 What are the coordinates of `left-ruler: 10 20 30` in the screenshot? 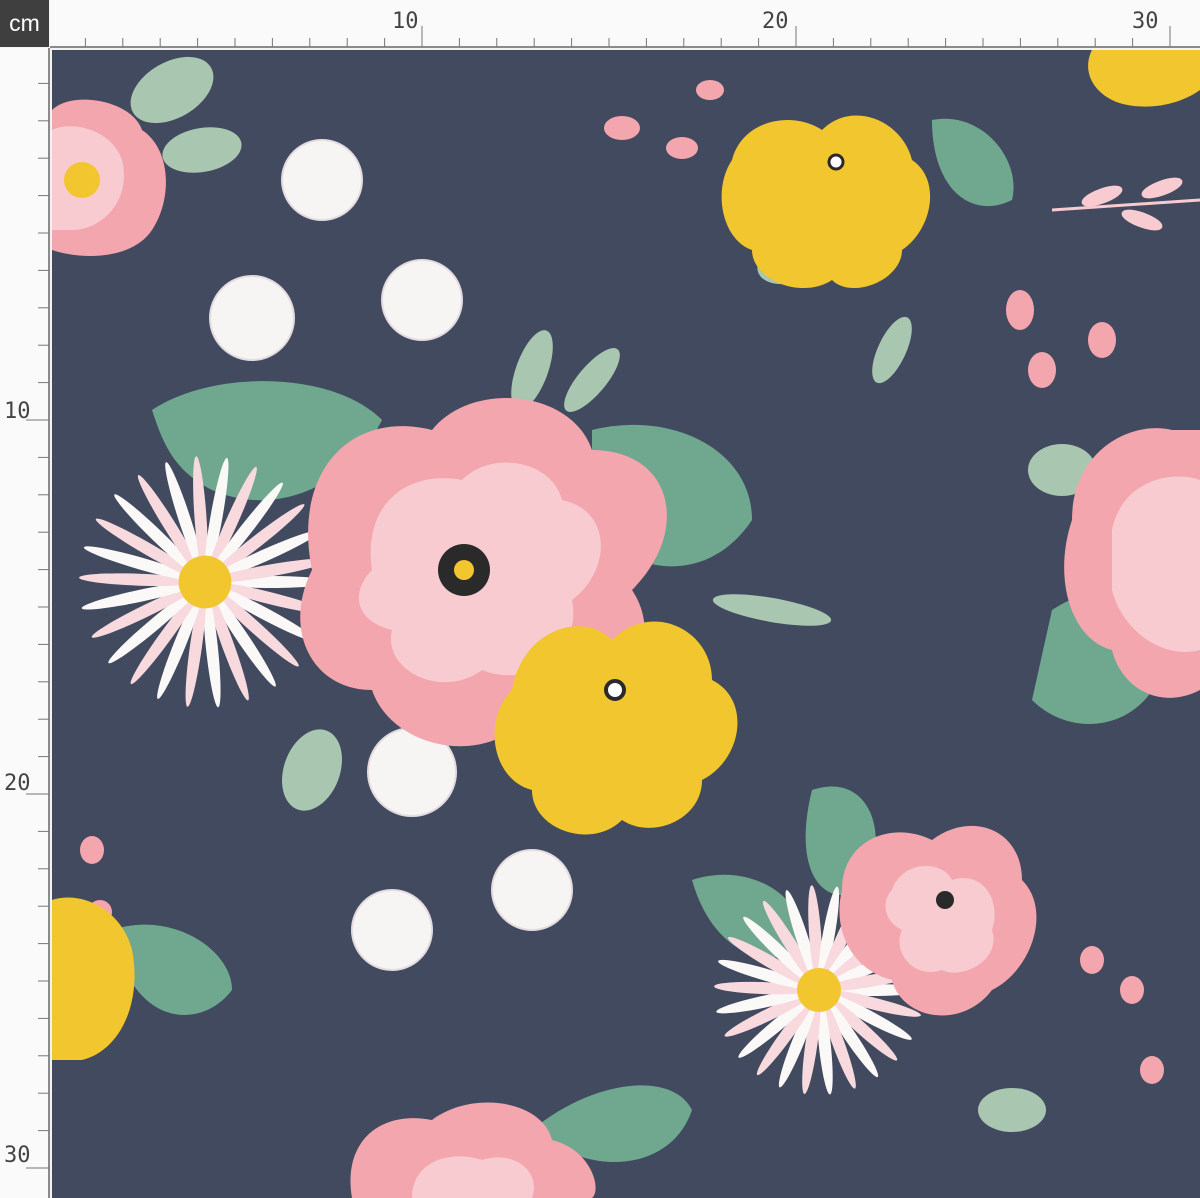 It's located at (25, 623).